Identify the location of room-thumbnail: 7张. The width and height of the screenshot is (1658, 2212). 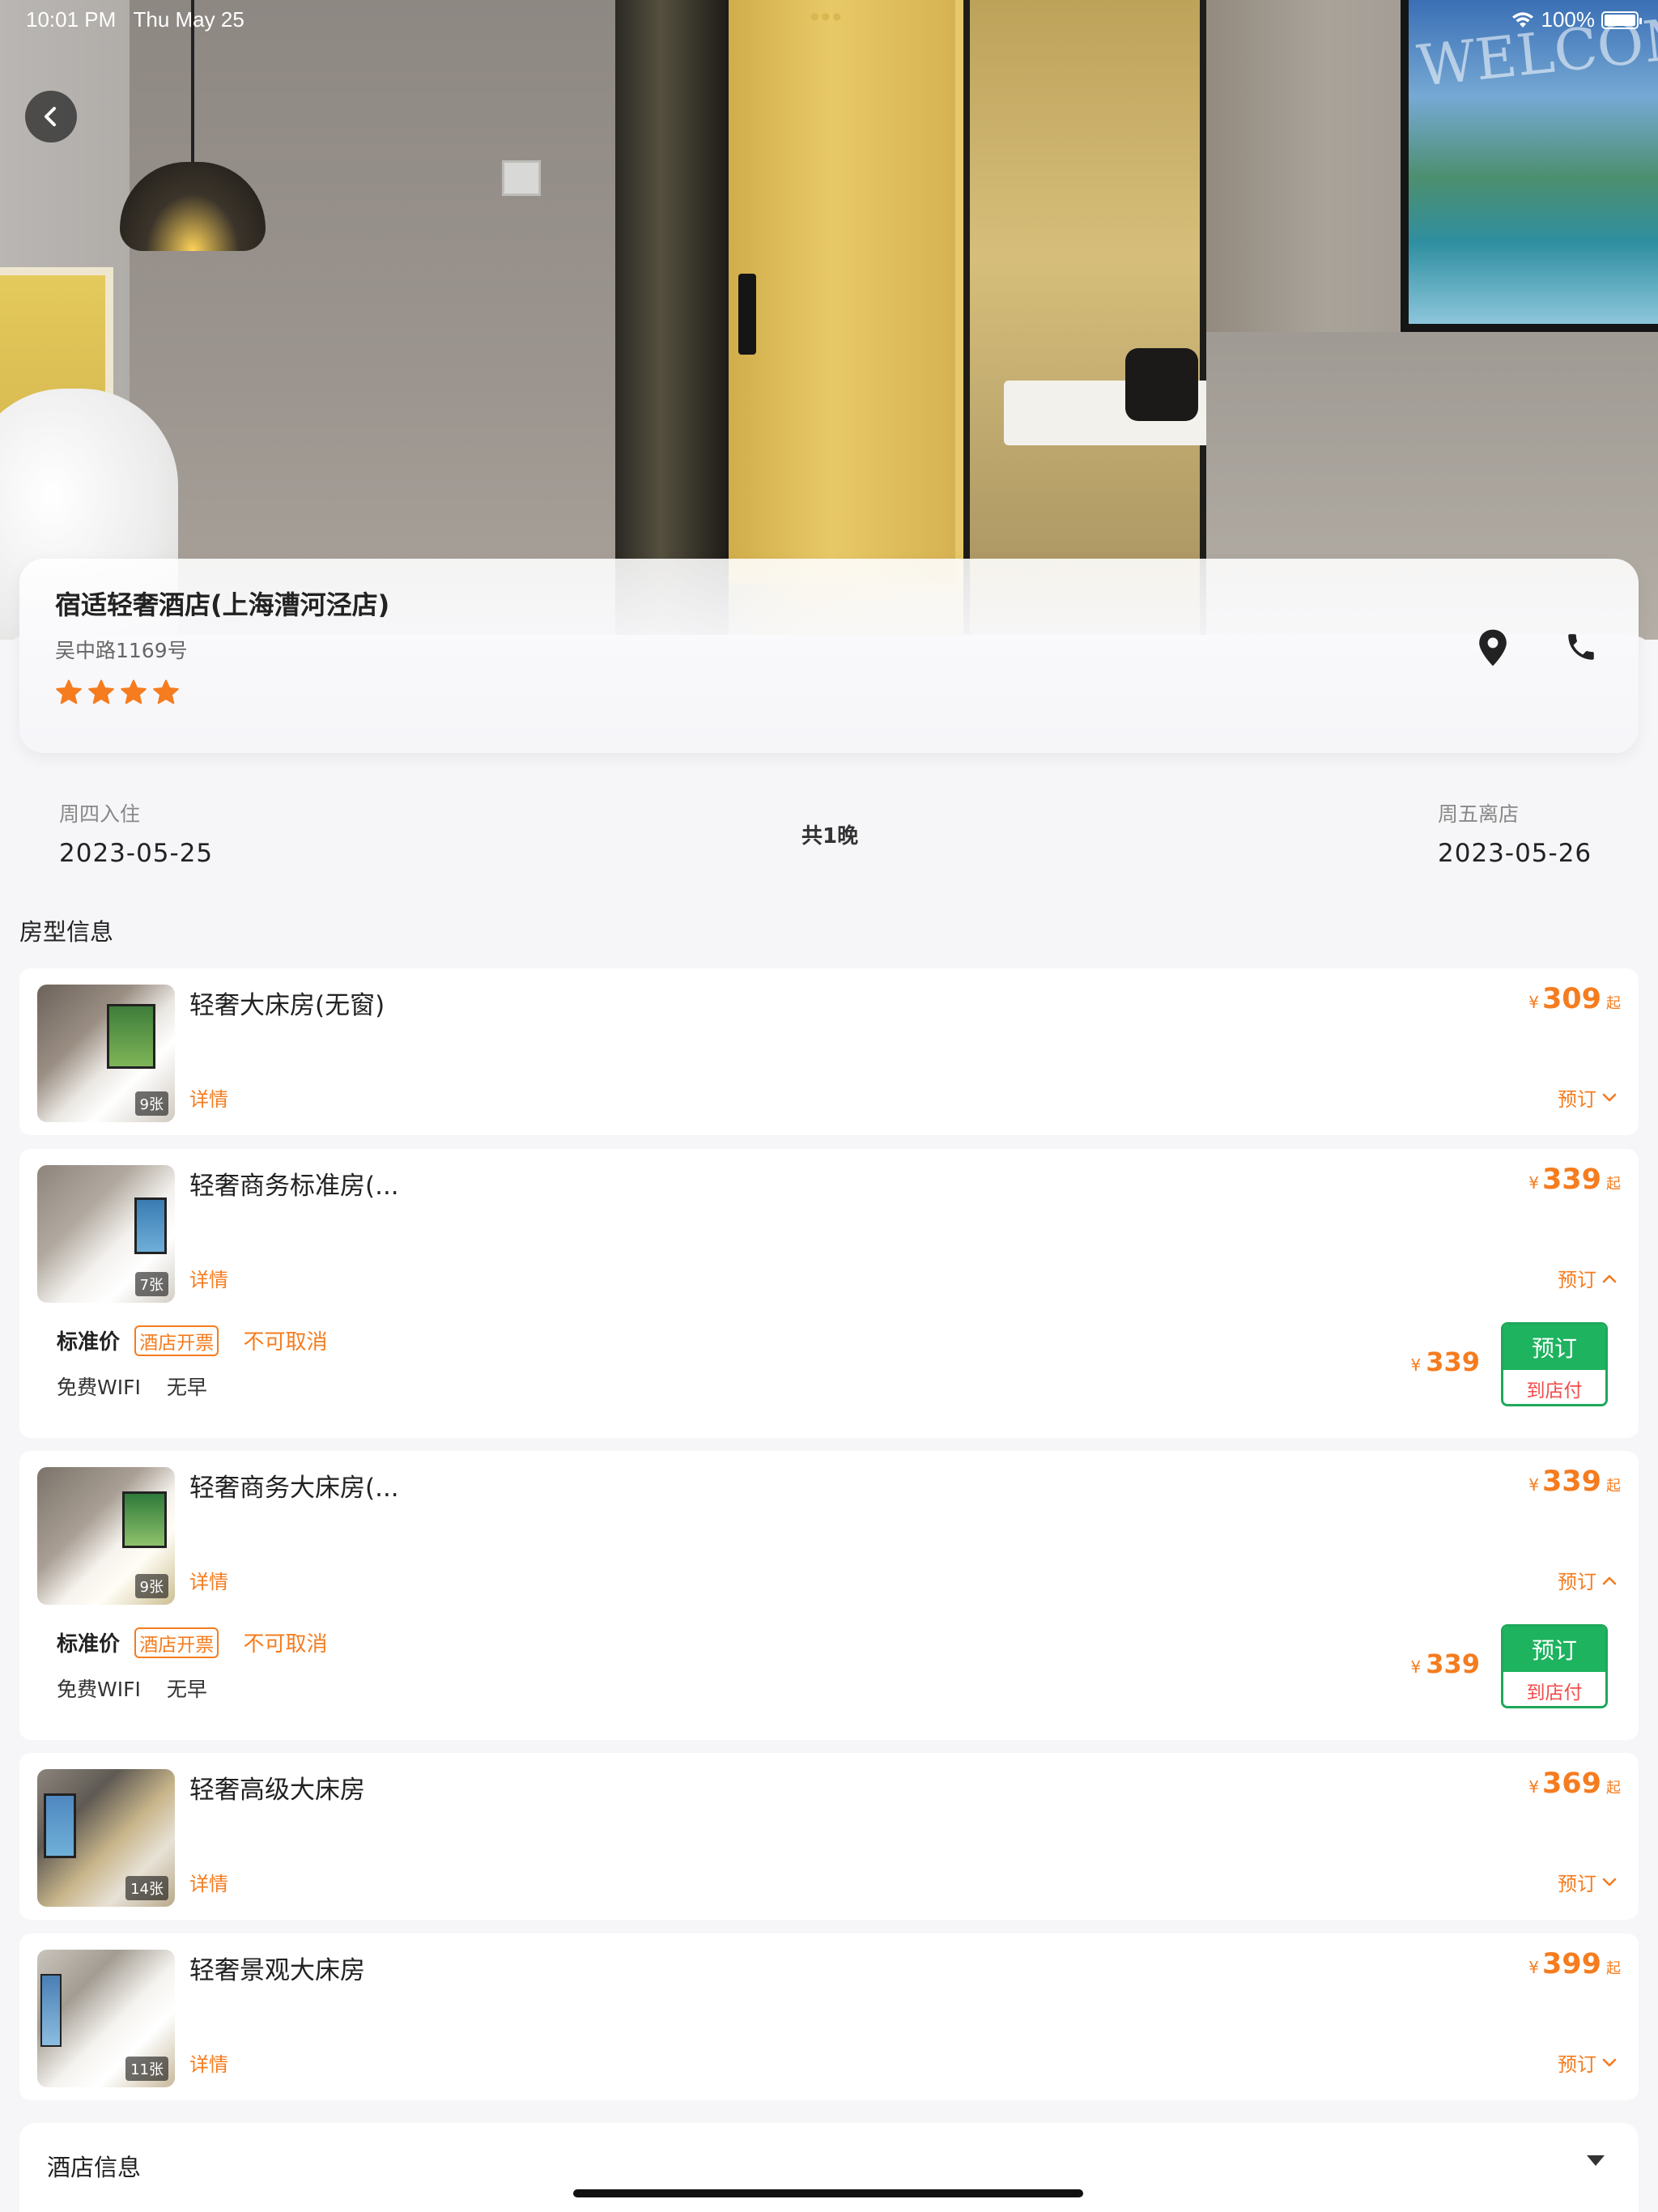
(106, 1234).